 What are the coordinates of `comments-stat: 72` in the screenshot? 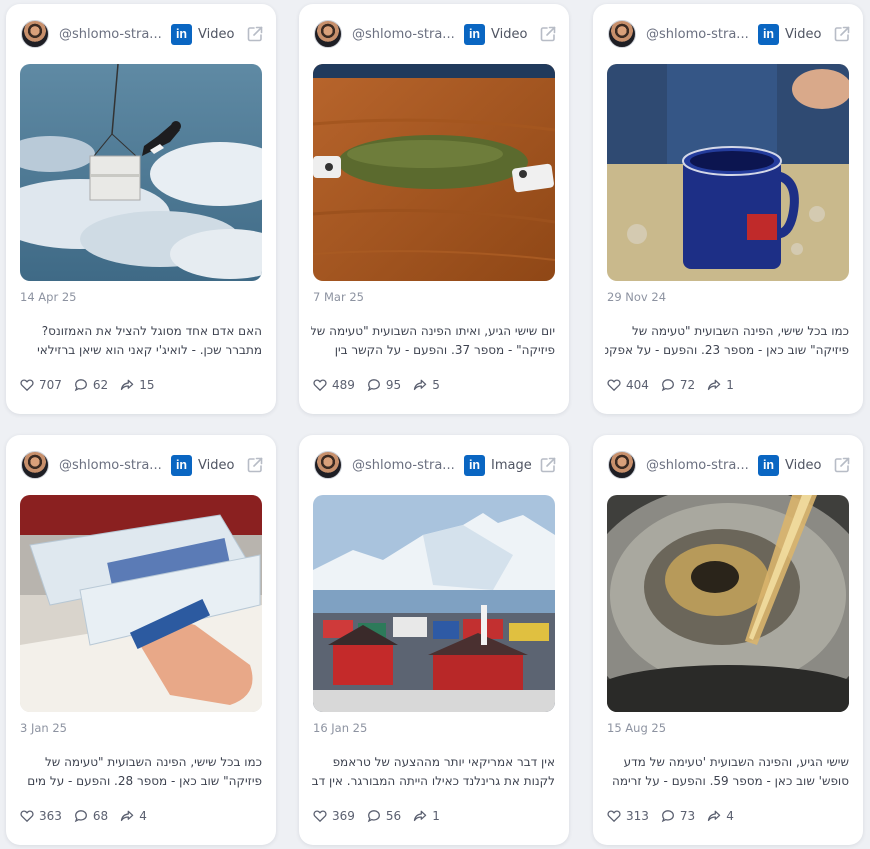 It's located at (678, 385).